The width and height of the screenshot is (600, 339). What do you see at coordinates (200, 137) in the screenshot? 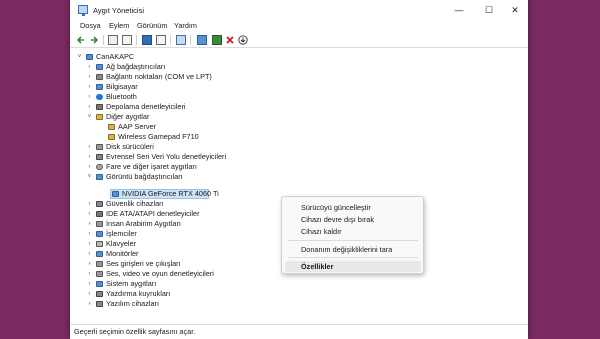
I see `tree-item: Wireless Gamepad F710` at bounding box center [200, 137].